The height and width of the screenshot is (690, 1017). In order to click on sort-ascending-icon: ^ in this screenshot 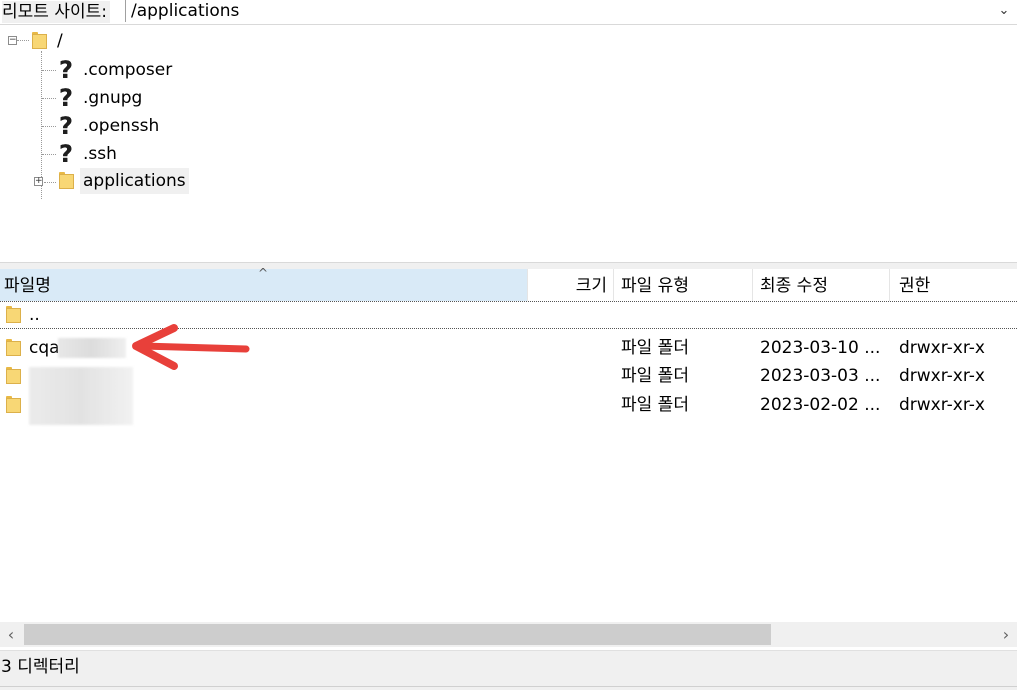, I will do `click(263, 273)`.